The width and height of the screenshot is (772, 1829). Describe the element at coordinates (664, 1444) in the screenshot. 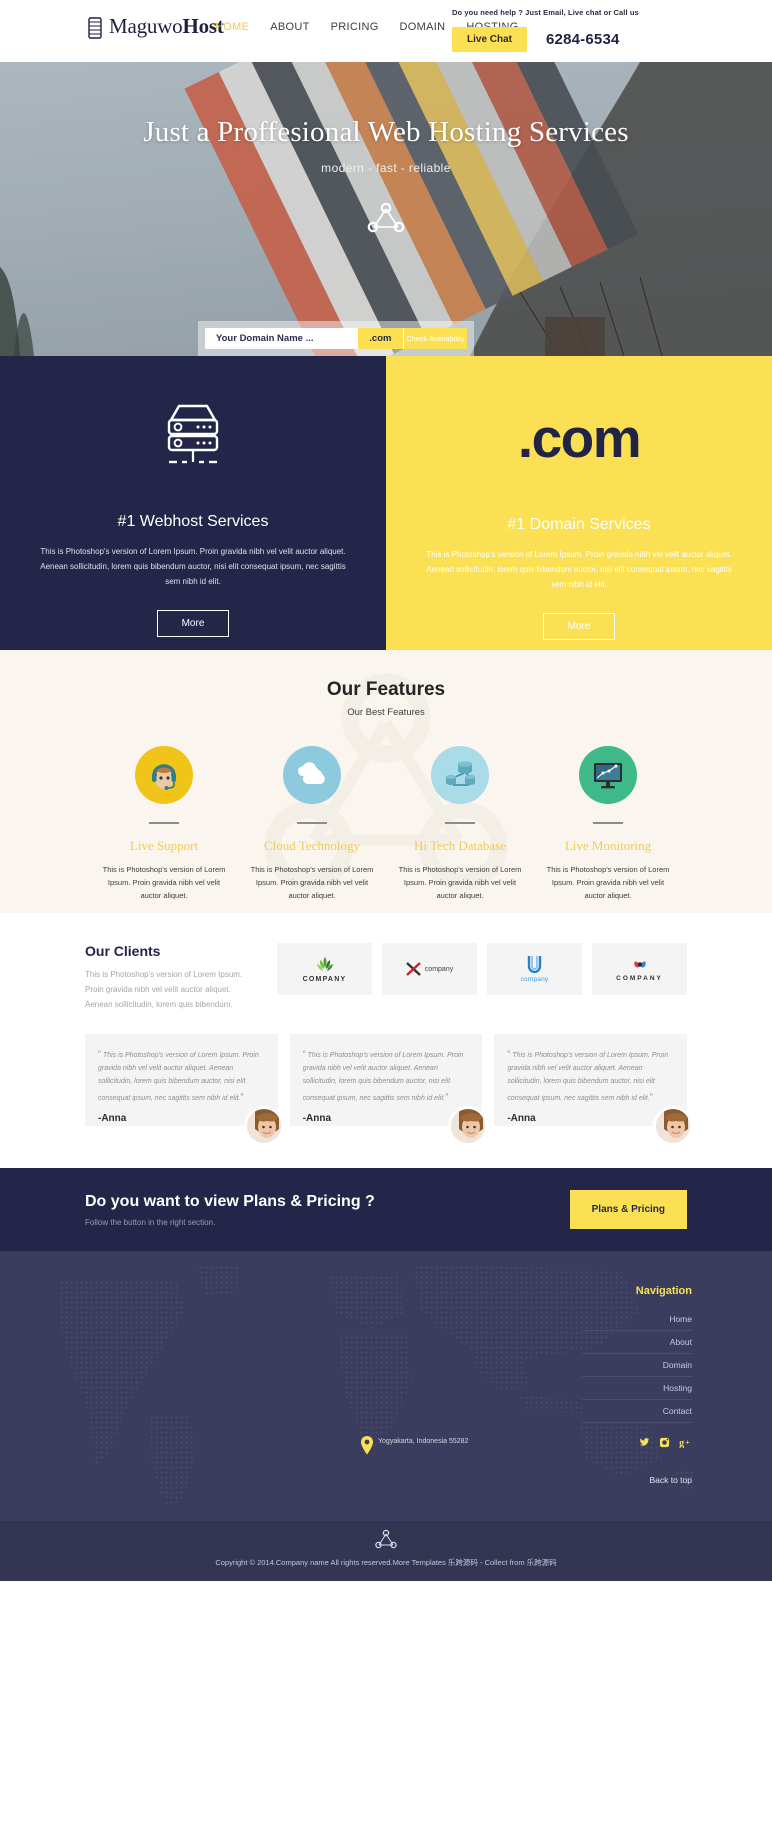

I see `instagram-icon` at that location.